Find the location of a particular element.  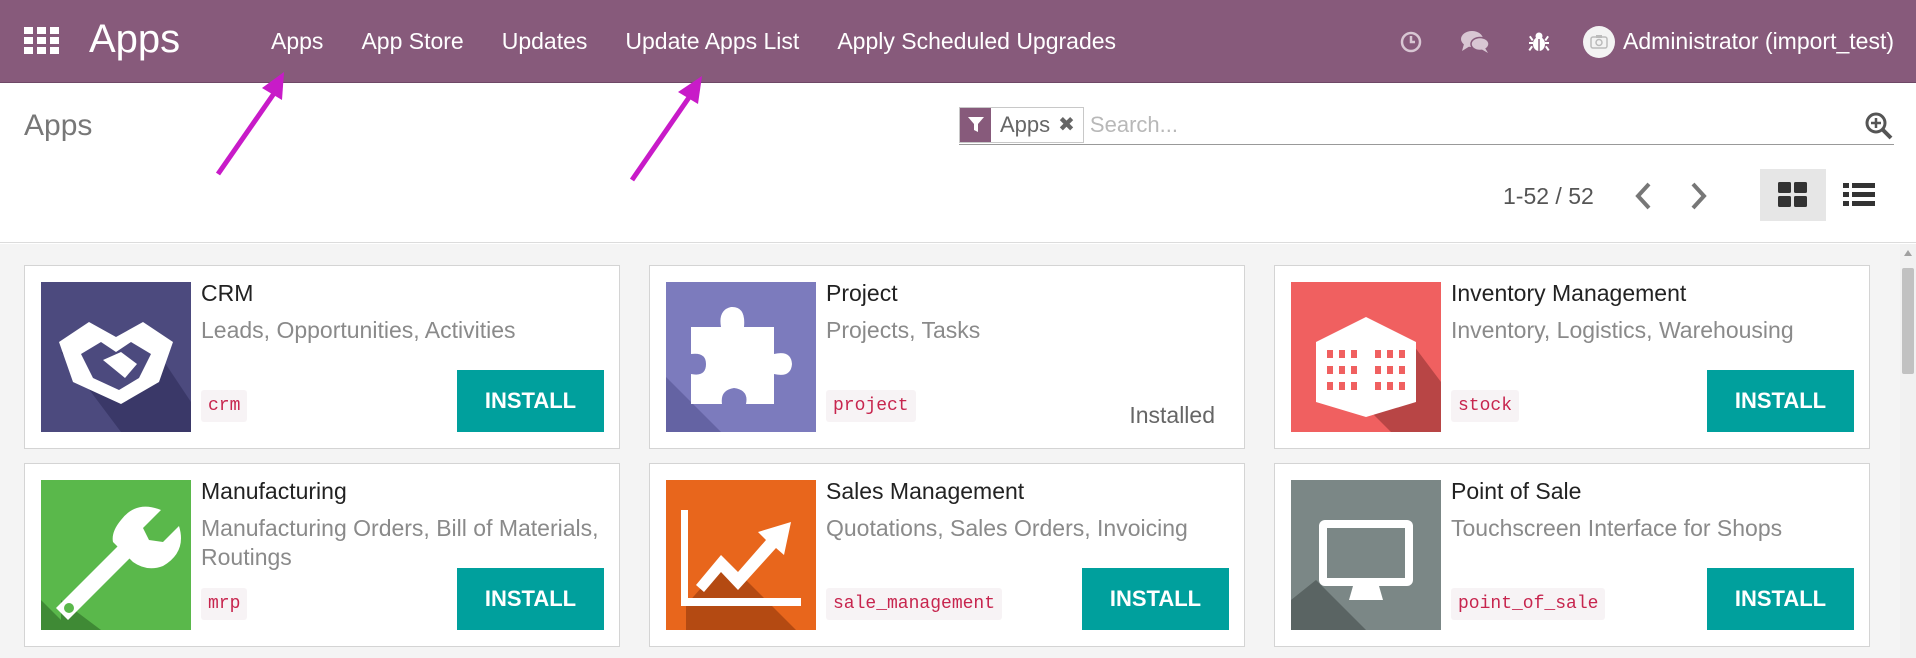

app-summary: Touchscreen Interface for Shops is located at coordinates (1617, 528).